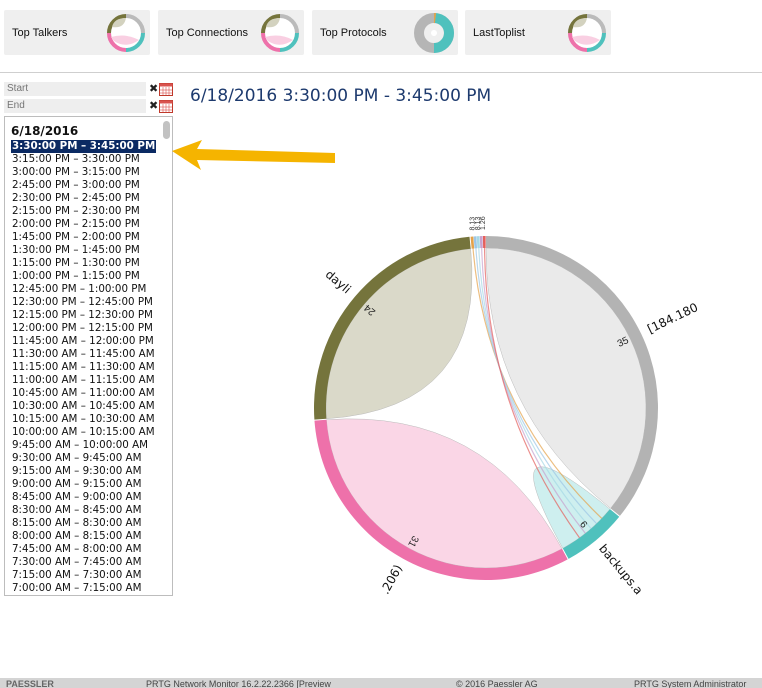 The height and width of the screenshot is (688, 762). Describe the element at coordinates (83, 471) in the screenshot. I see `time-slot-item: 9:15:00 AM – 9:30:00 AM` at that location.